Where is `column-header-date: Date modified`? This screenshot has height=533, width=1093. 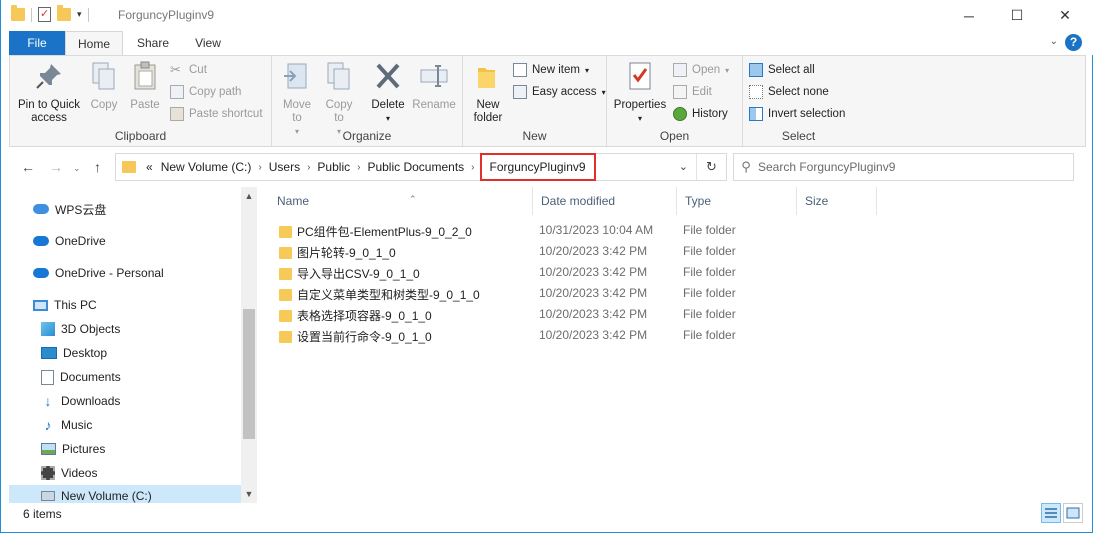
column-header-date: Date modified is located at coordinates (605, 201).